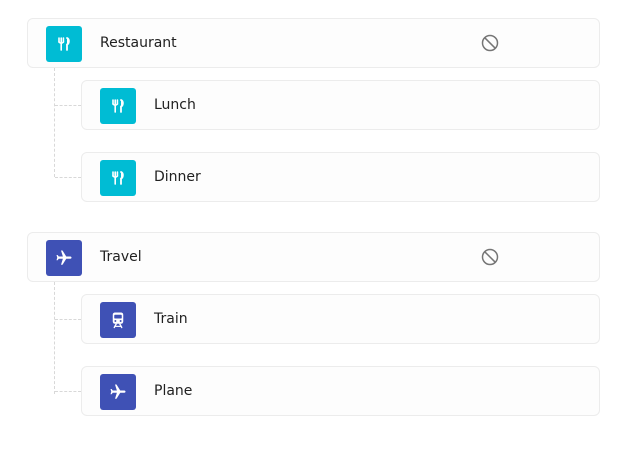 This screenshot has width=631, height=453. Describe the element at coordinates (340, 319) in the screenshot. I see `subcategory-row-train: Train` at that location.